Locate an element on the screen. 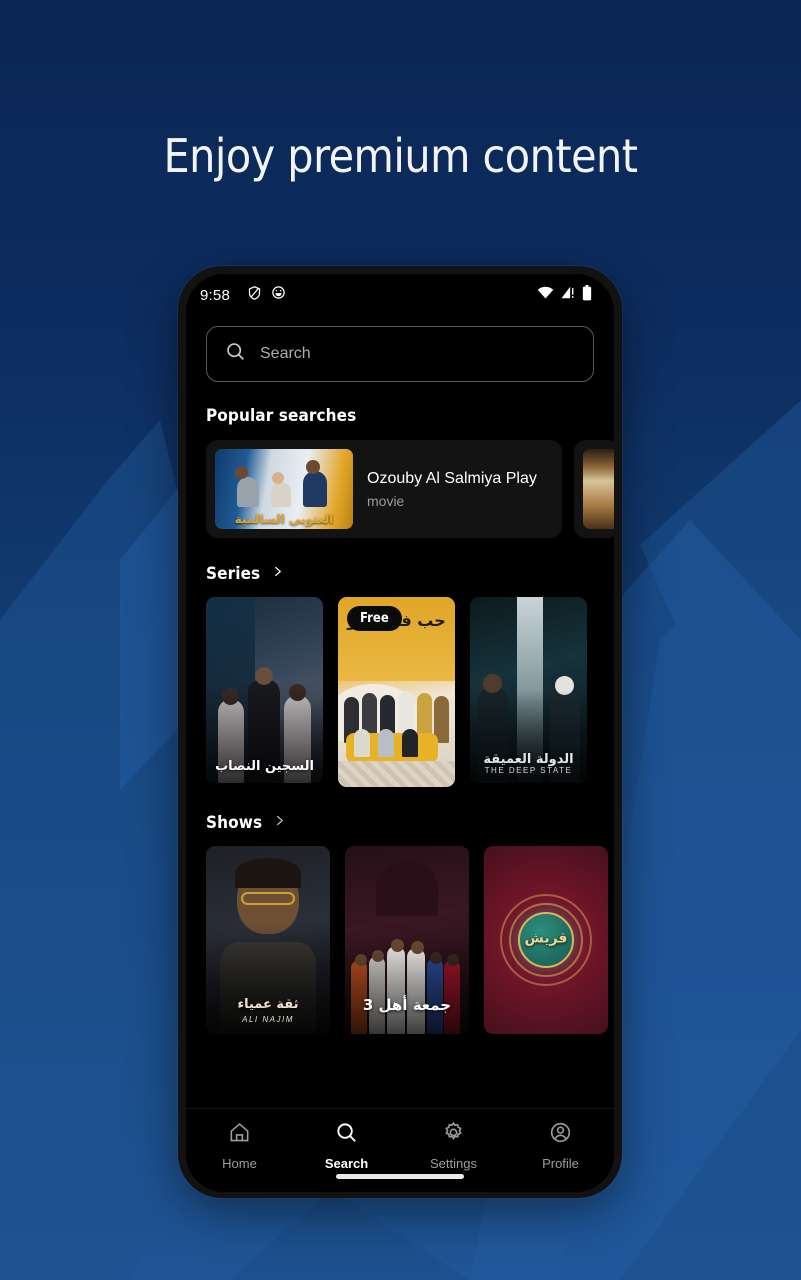  nav-label-settings: Settings is located at coordinates (453, 1163).